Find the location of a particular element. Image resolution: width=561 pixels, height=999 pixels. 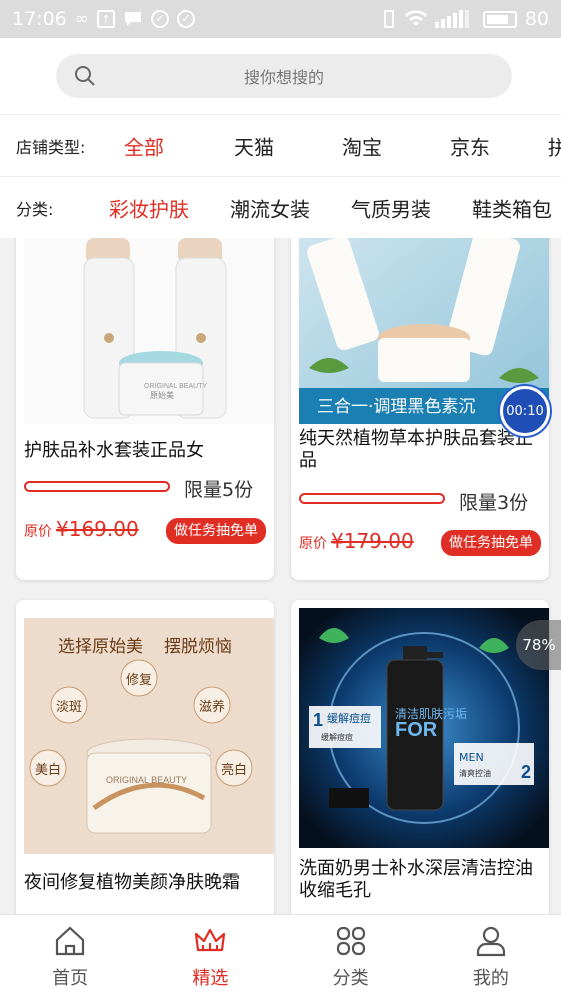

search-input: 搜你想搜的 is located at coordinates (284, 76).